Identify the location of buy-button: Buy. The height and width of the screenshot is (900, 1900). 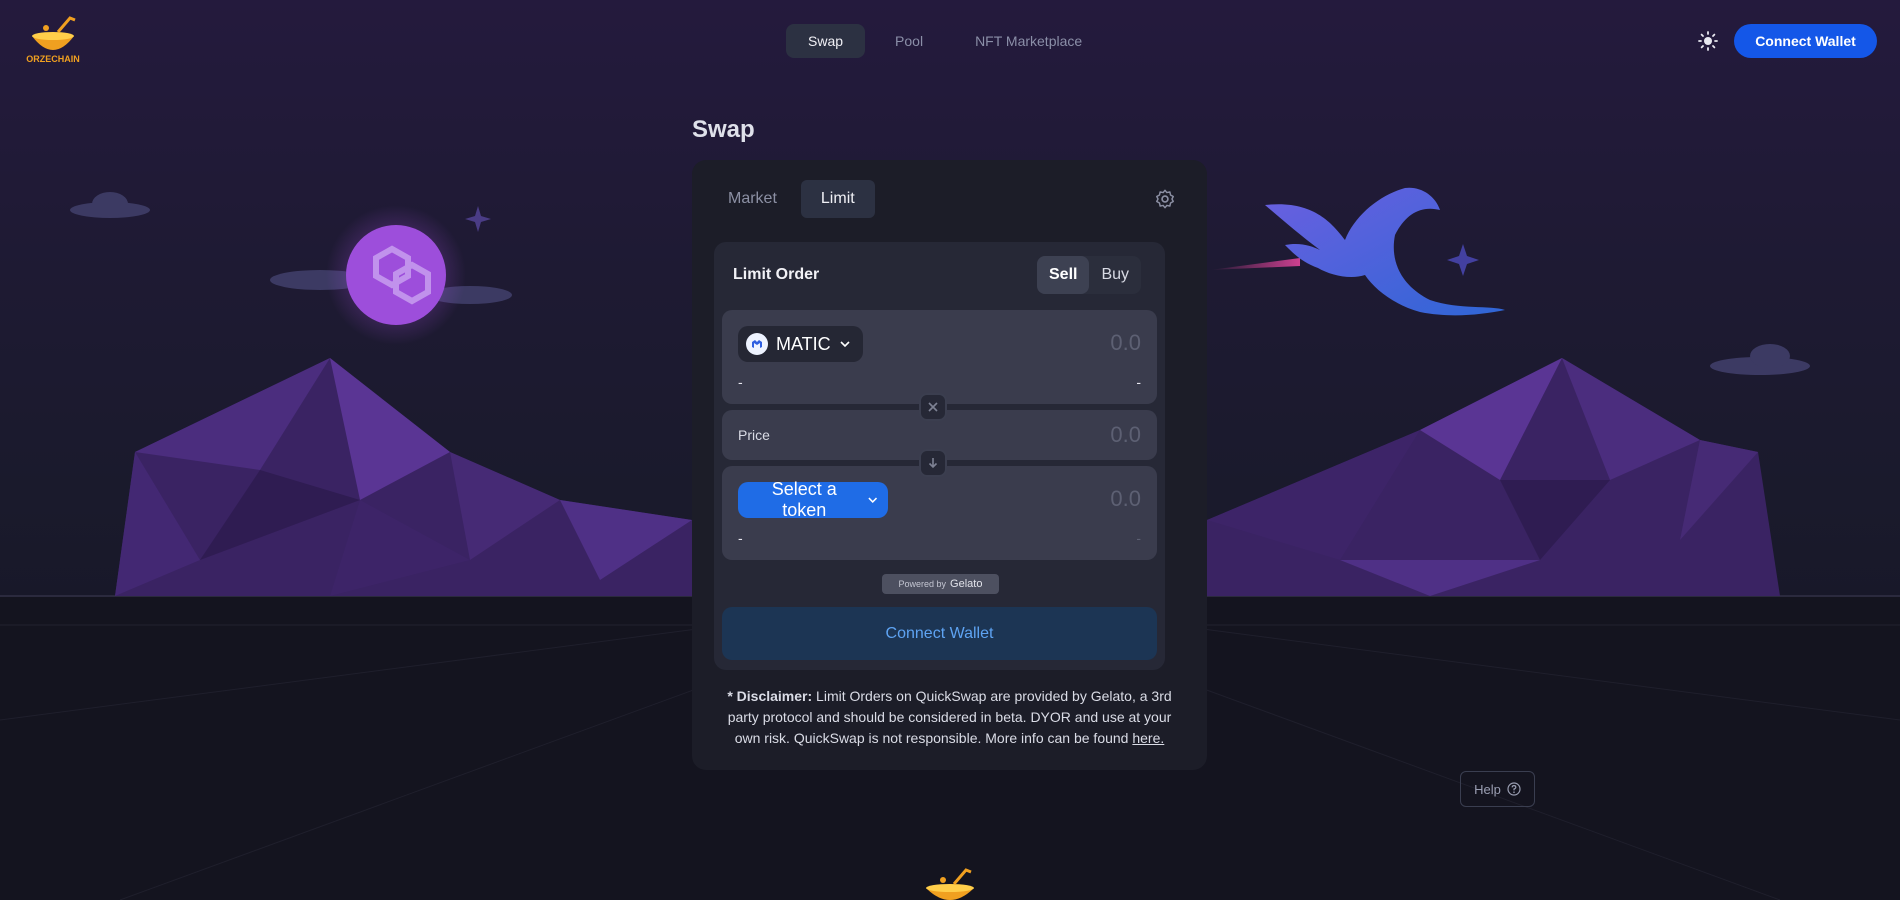
(1115, 275).